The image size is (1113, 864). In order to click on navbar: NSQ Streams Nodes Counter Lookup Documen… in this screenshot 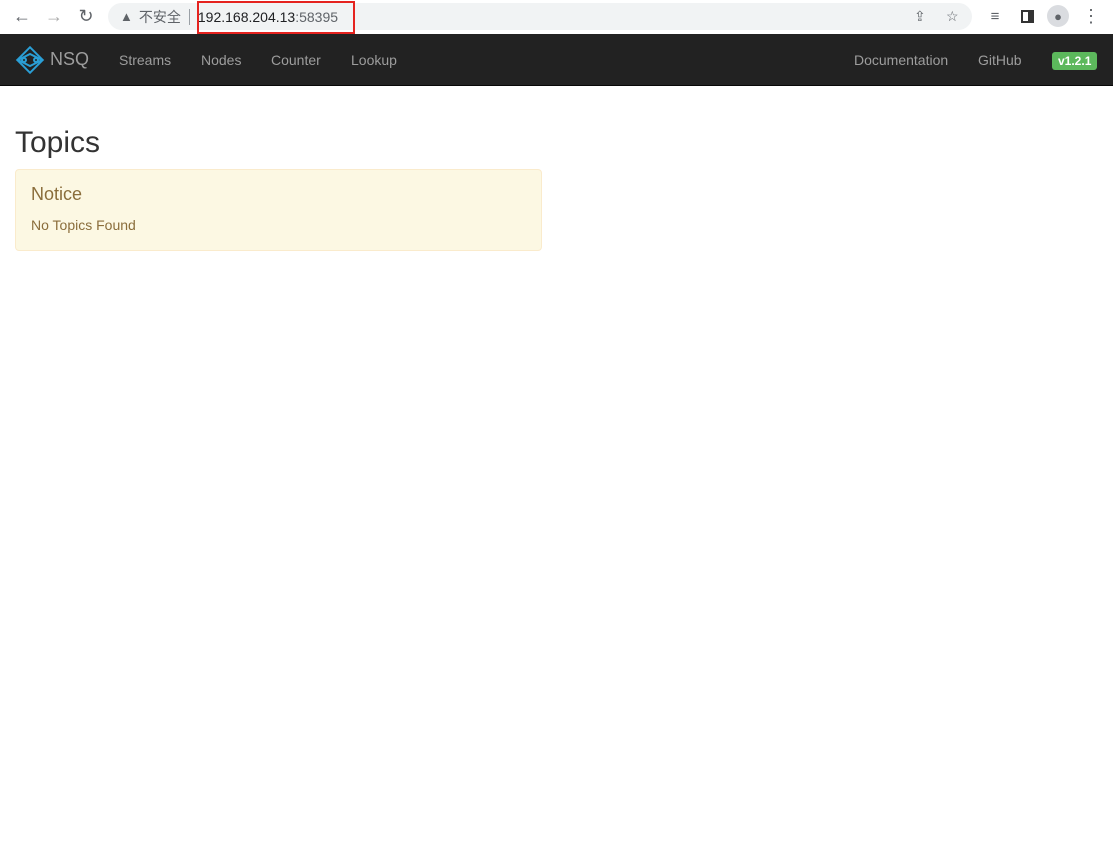, I will do `click(556, 60)`.